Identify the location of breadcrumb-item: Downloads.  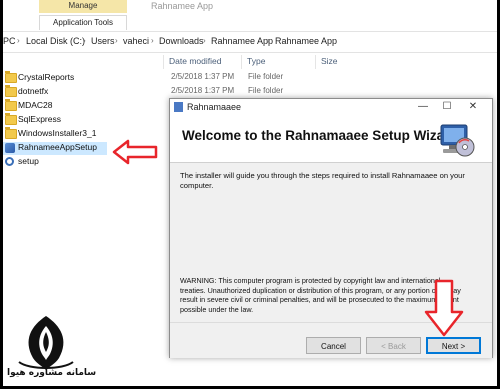
(181, 41).